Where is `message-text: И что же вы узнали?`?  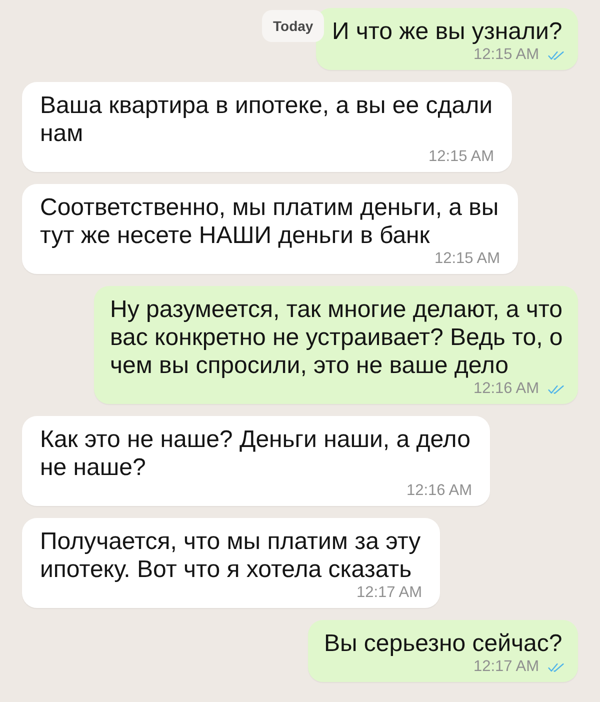
message-text: И что же вы узнали? is located at coordinates (448, 32).